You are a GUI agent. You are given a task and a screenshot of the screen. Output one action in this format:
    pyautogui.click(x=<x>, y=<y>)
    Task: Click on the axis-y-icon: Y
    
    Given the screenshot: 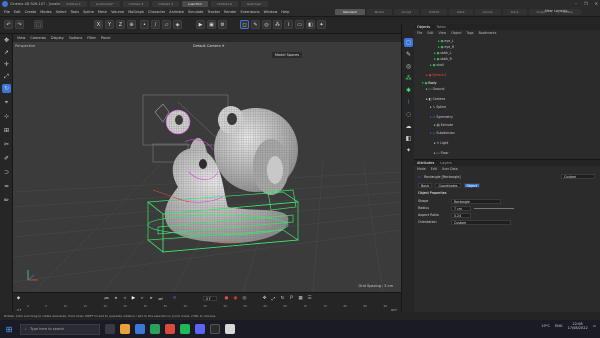 What is the action you would take?
    pyautogui.click(x=109, y=24)
    